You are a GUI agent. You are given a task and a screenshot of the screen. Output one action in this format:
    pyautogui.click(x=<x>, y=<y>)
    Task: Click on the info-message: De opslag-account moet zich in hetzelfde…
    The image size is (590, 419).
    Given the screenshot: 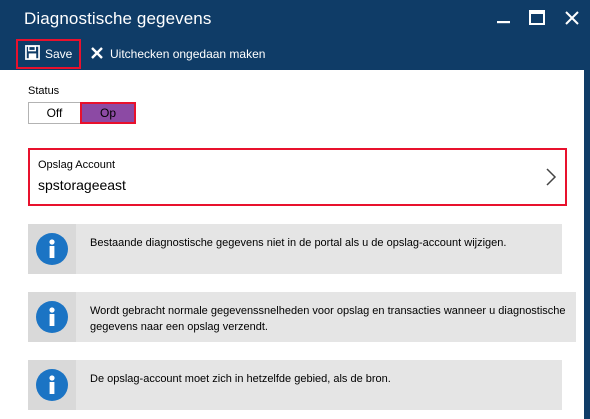 What is the action you would take?
    pyautogui.click(x=295, y=385)
    